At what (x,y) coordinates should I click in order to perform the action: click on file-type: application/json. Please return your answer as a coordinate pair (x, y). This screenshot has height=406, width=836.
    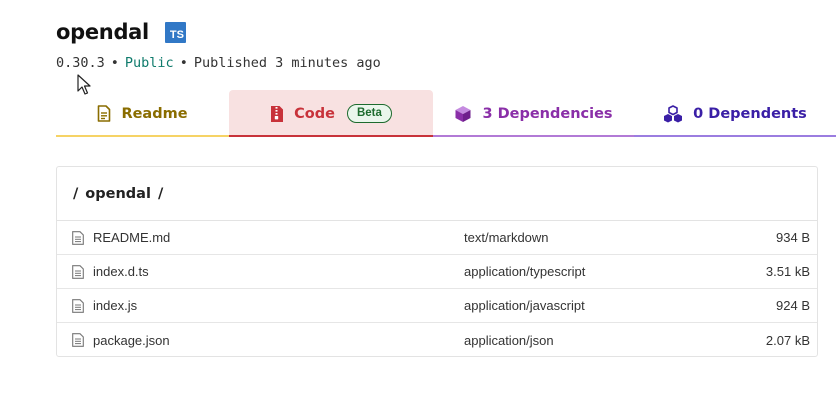
    Looking at the image, I should click on (509, 340).